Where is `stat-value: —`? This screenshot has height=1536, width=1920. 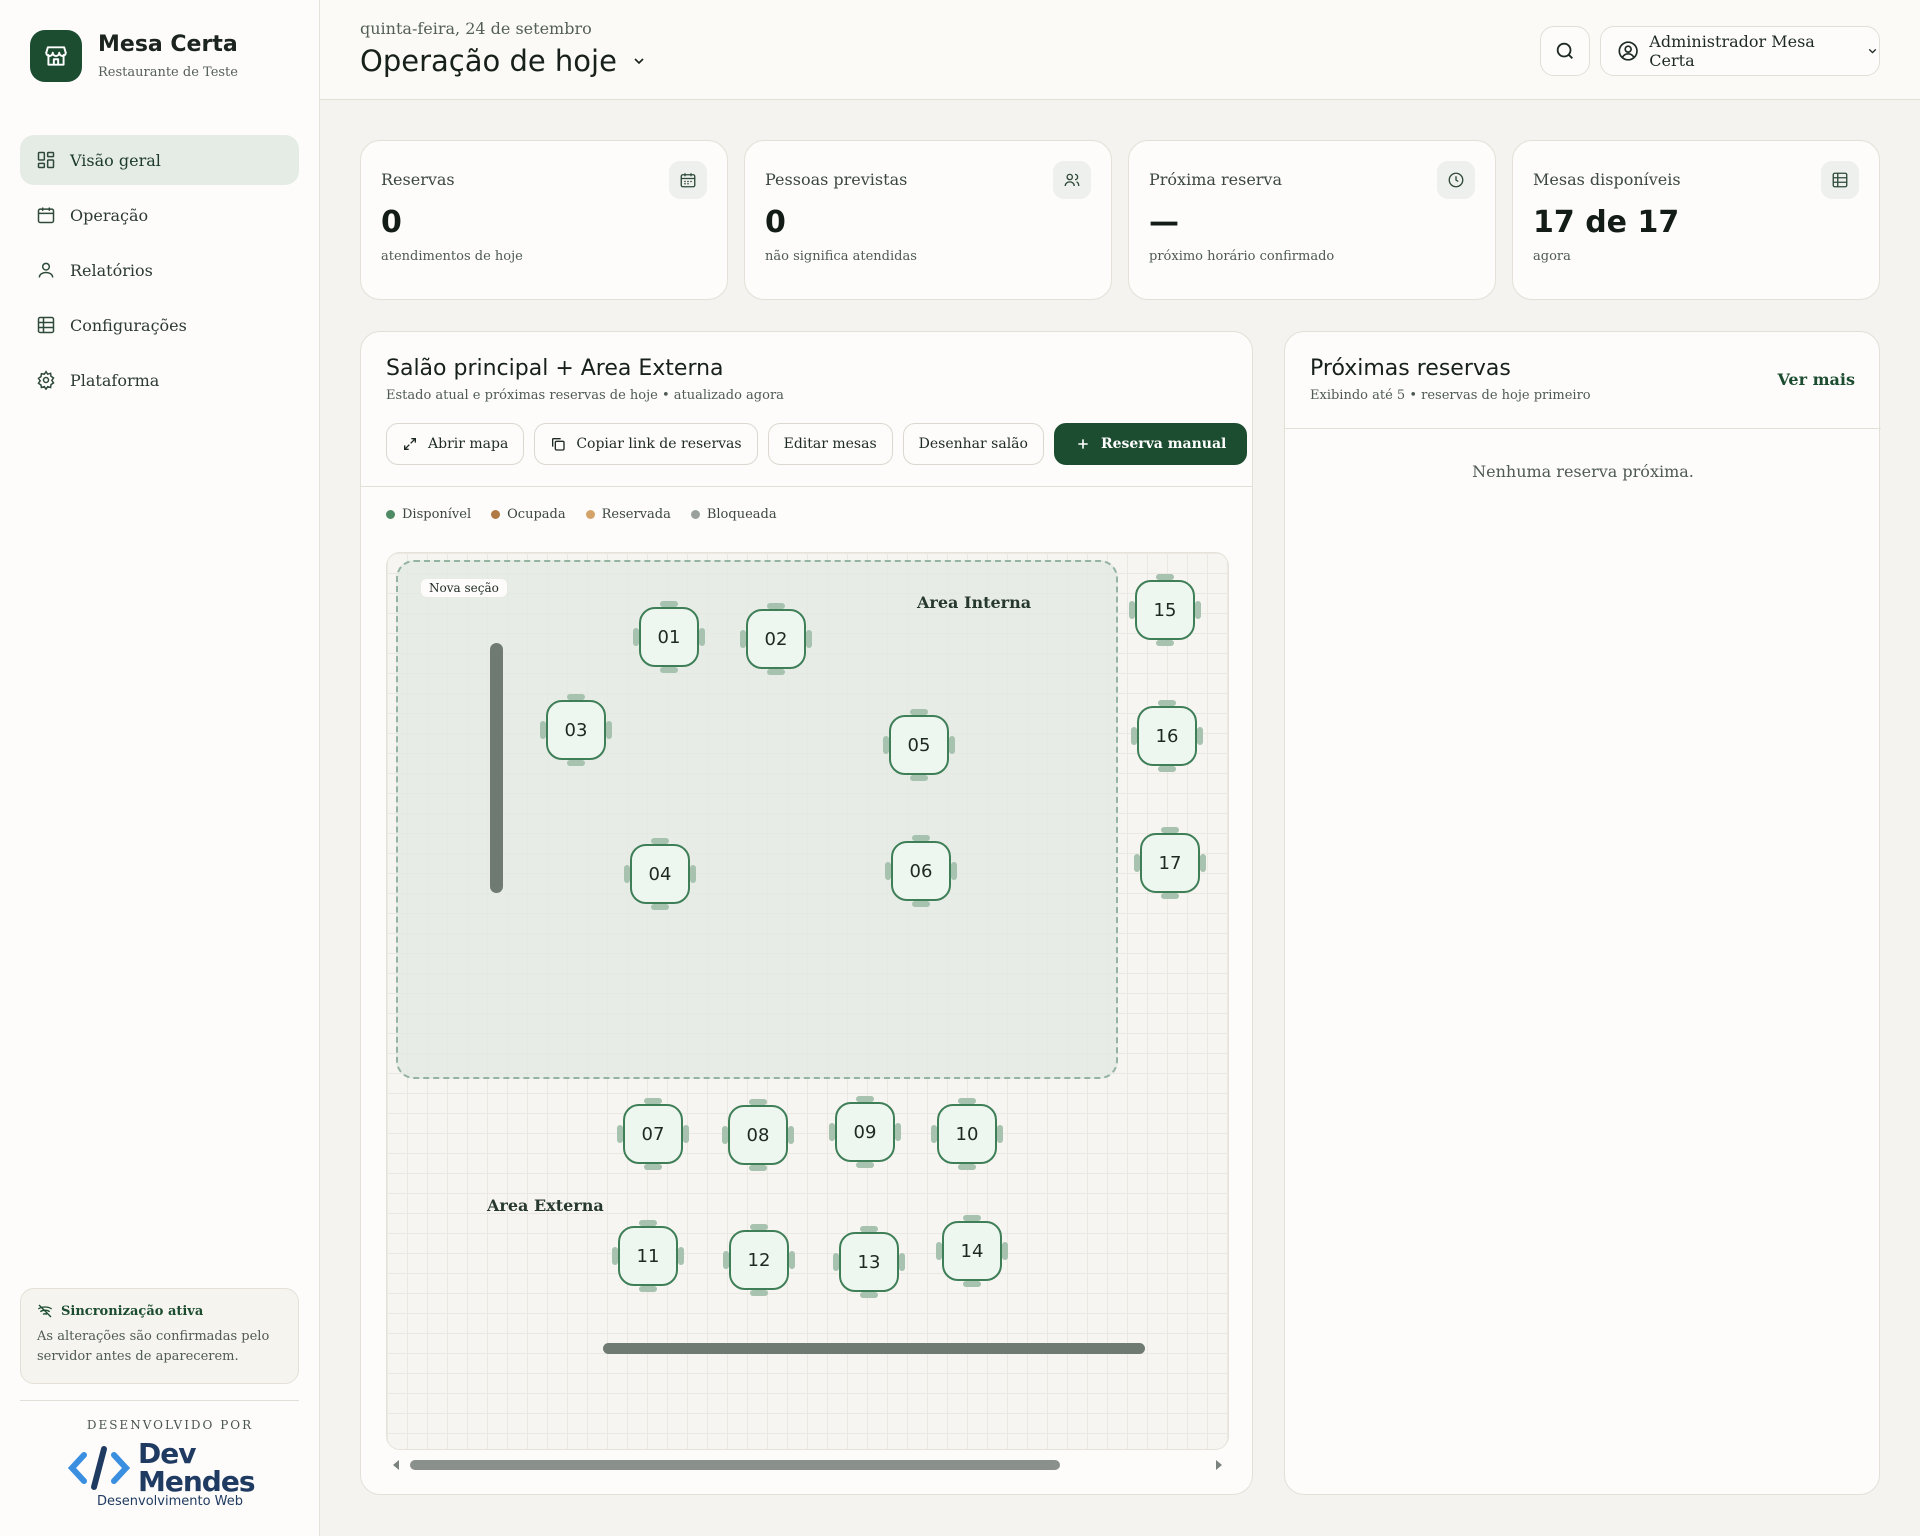
stat-value: — is located at coordinates (1164, 222).